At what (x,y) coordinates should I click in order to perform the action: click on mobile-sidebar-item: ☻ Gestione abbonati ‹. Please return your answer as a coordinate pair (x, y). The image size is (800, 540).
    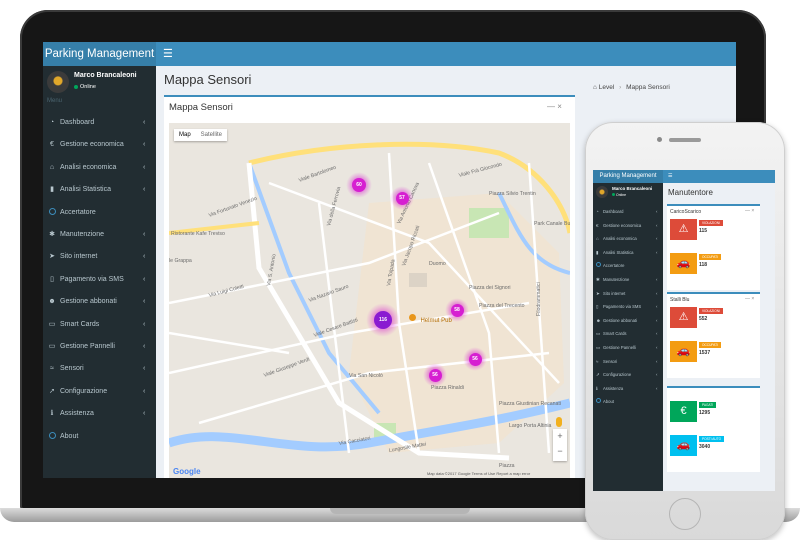
    Looking at the image, I should click on (628, 321).